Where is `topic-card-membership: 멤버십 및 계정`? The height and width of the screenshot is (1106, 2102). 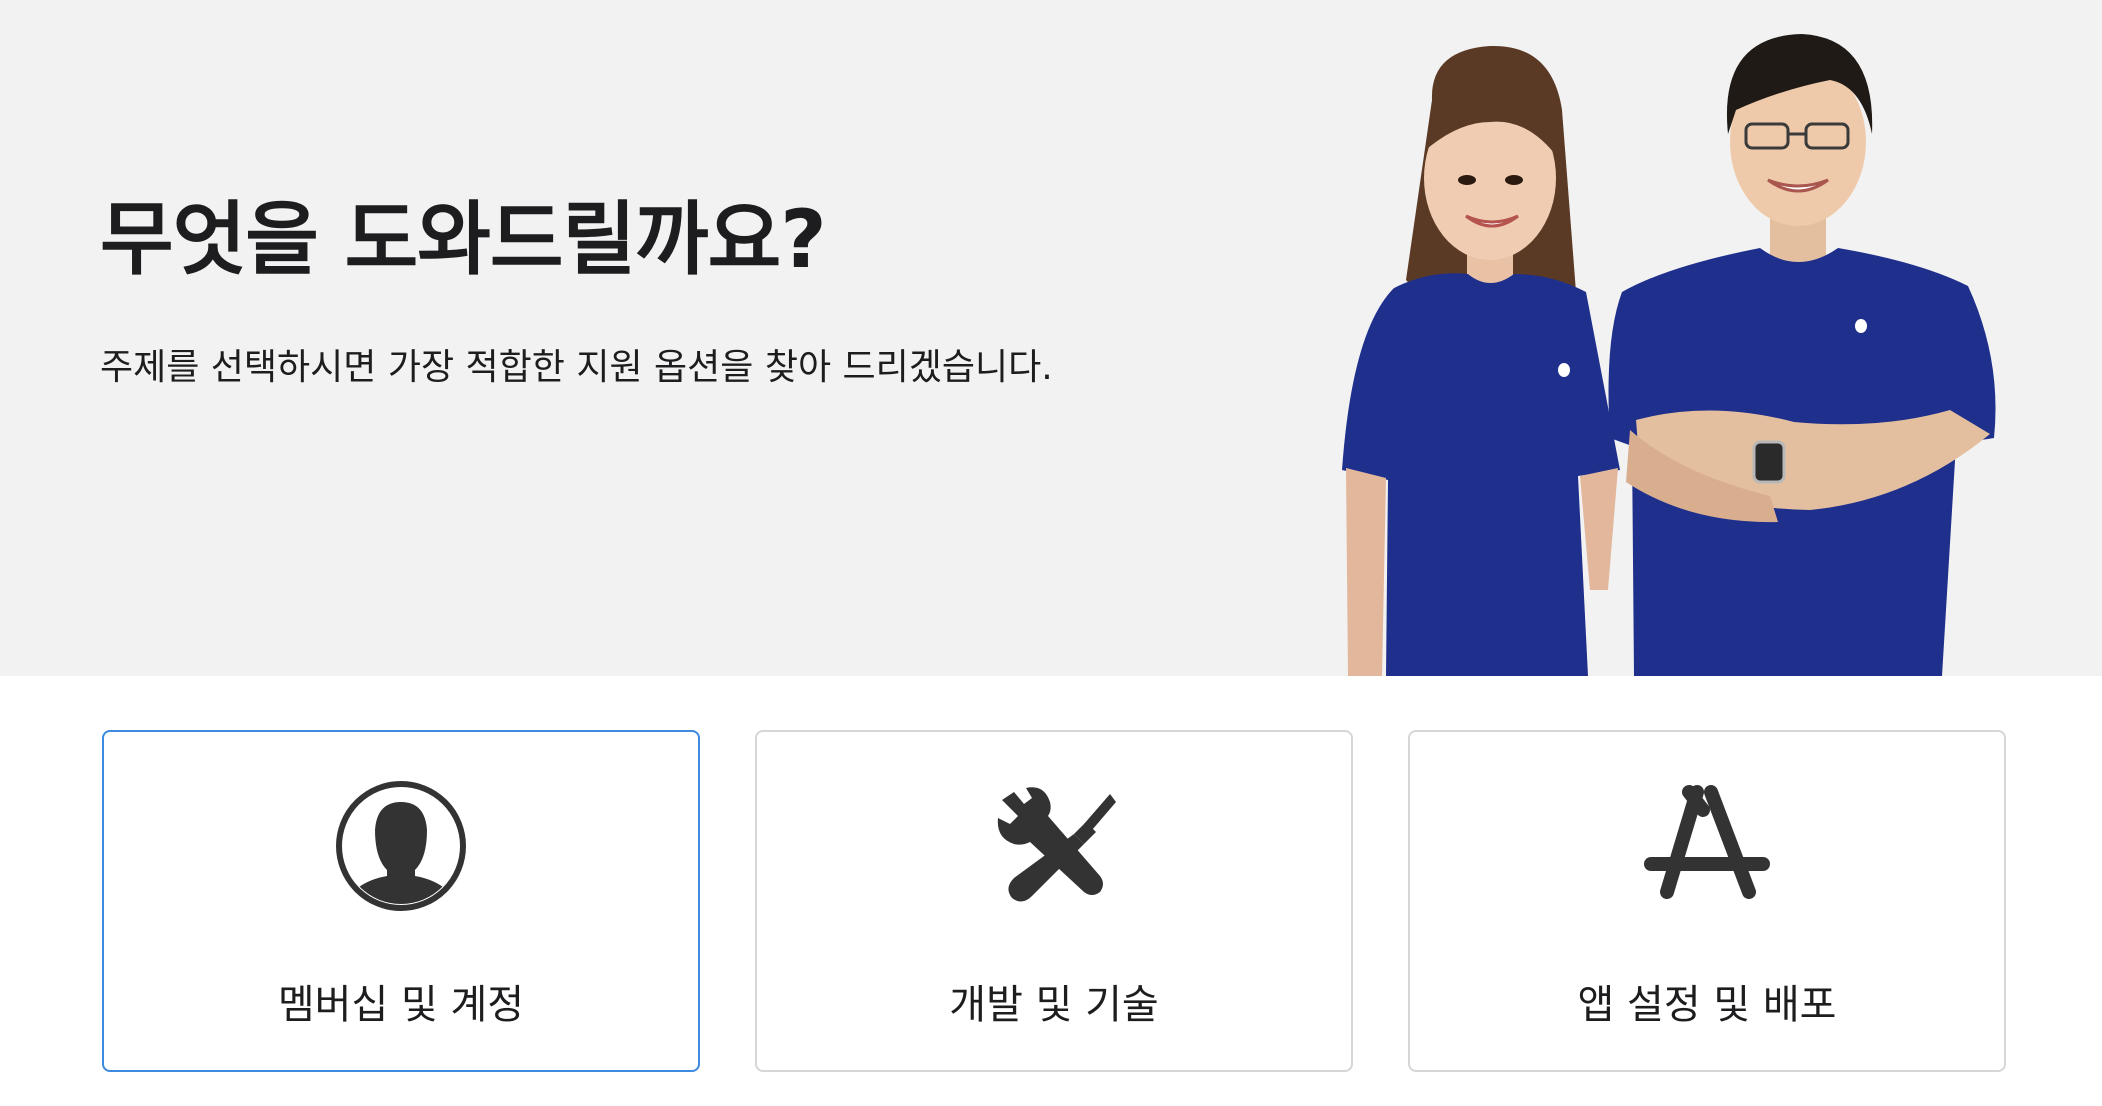 topic-card-membership: 멤버십 및 계정 is located at coordinates (401, 901).